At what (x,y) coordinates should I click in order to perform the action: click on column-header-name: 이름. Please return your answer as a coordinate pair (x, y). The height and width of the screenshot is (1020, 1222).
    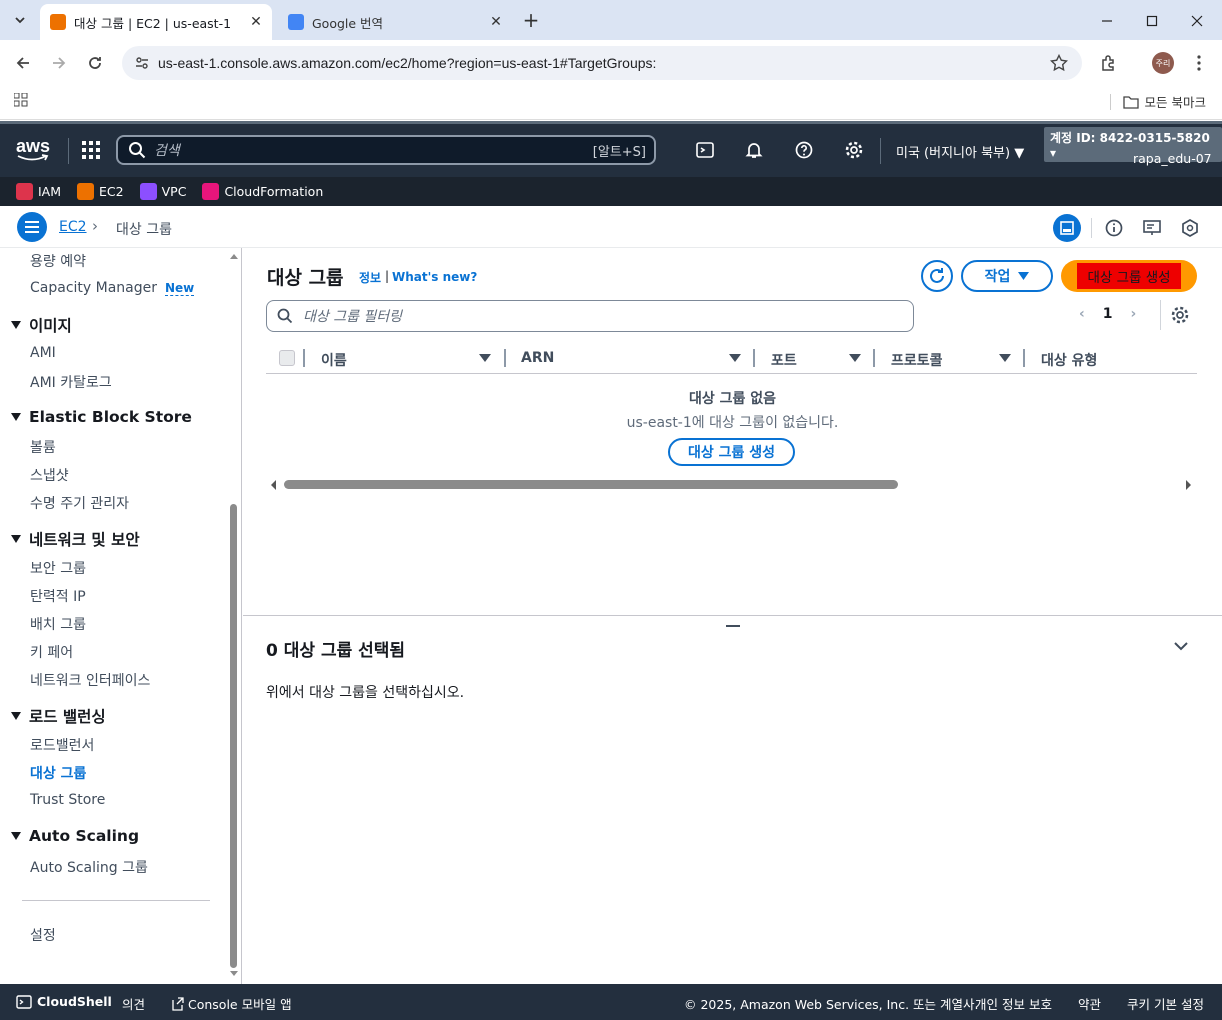
    Looking at the image, I should click on (334, 360).